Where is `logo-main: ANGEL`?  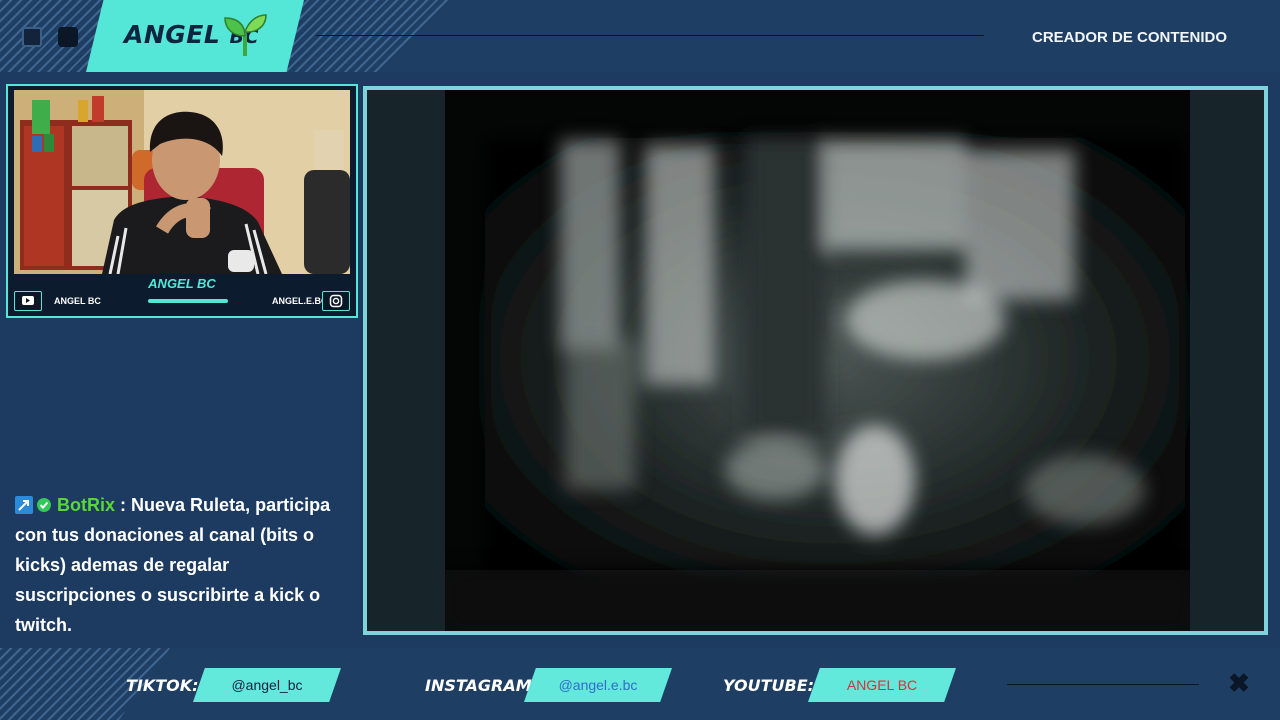
logo-main: ANGEL is located at coordinates (172, 34).